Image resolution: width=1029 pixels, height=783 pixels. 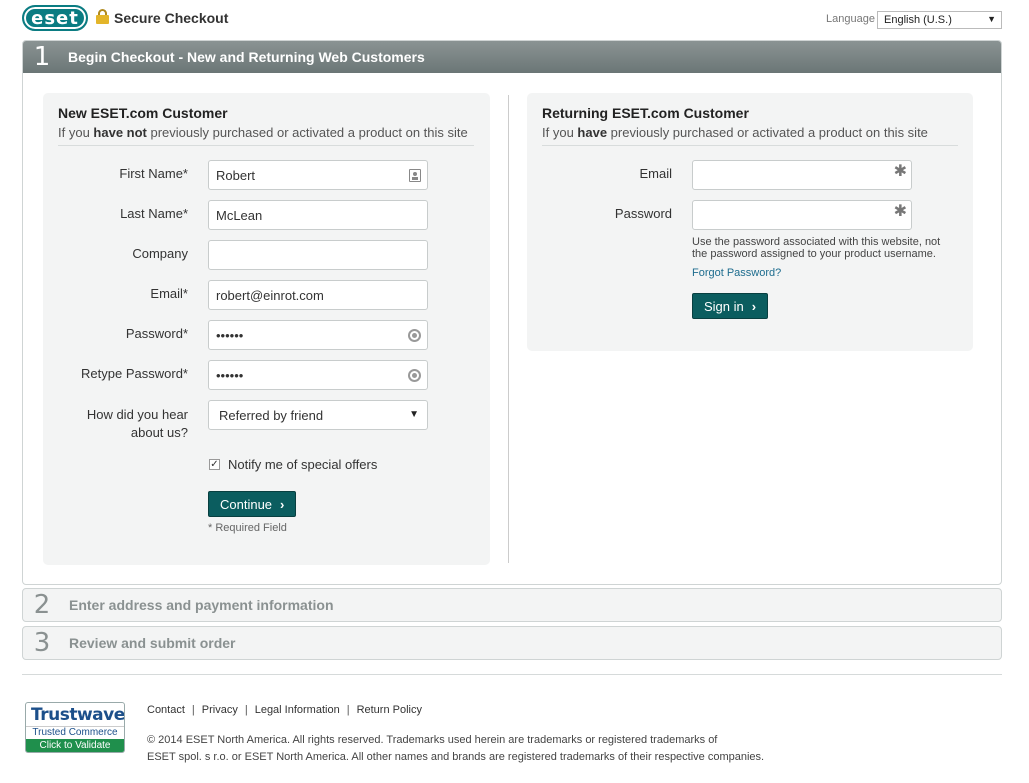 I want to click on step-3-section: 3 Review and submit order, so click(x=512, y=643).